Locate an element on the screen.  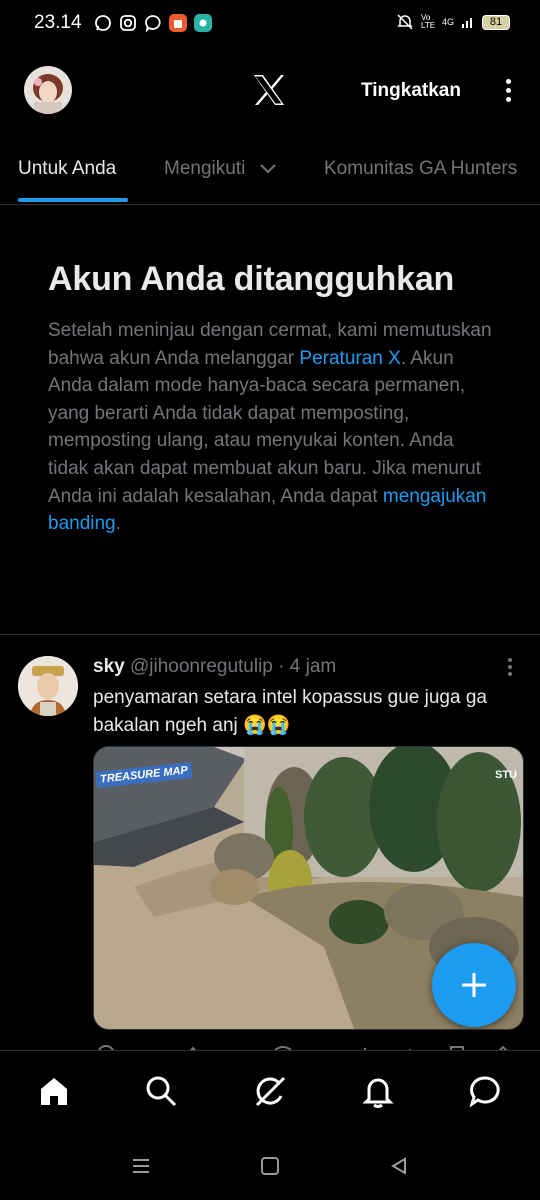
tab-community: Komunitas GA Hunters is located at coordinates (420, 169).